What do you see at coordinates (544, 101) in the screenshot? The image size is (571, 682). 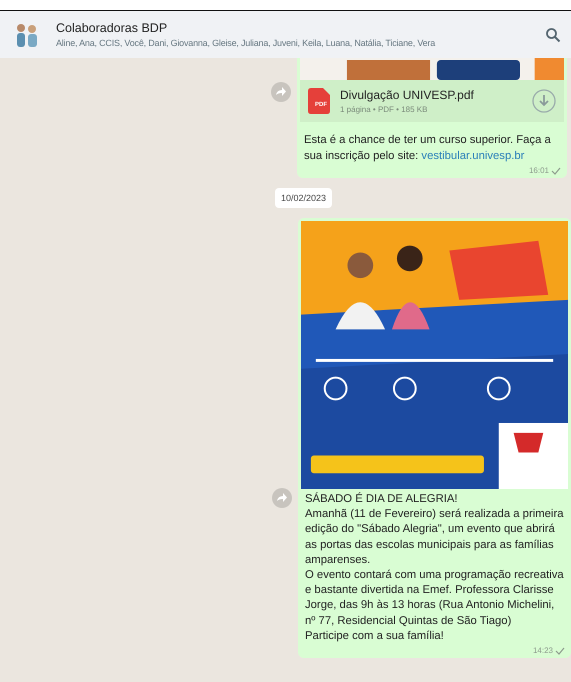 I see `download-icon` at bounding box center [544, 101].